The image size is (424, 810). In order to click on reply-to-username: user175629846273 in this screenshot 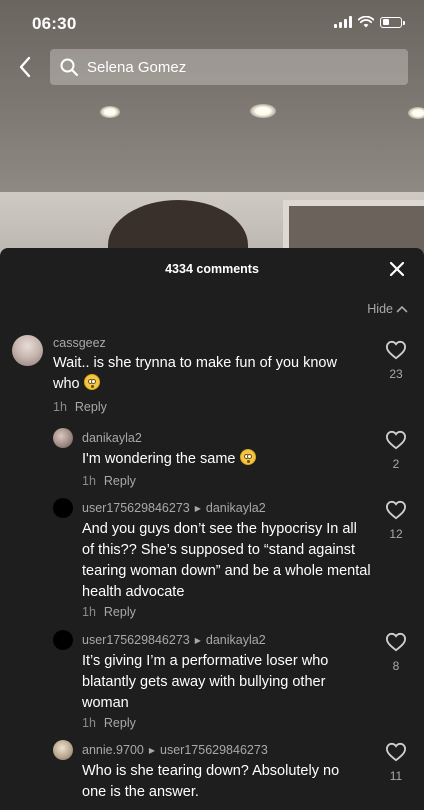, I will do `click(214, 750)`.